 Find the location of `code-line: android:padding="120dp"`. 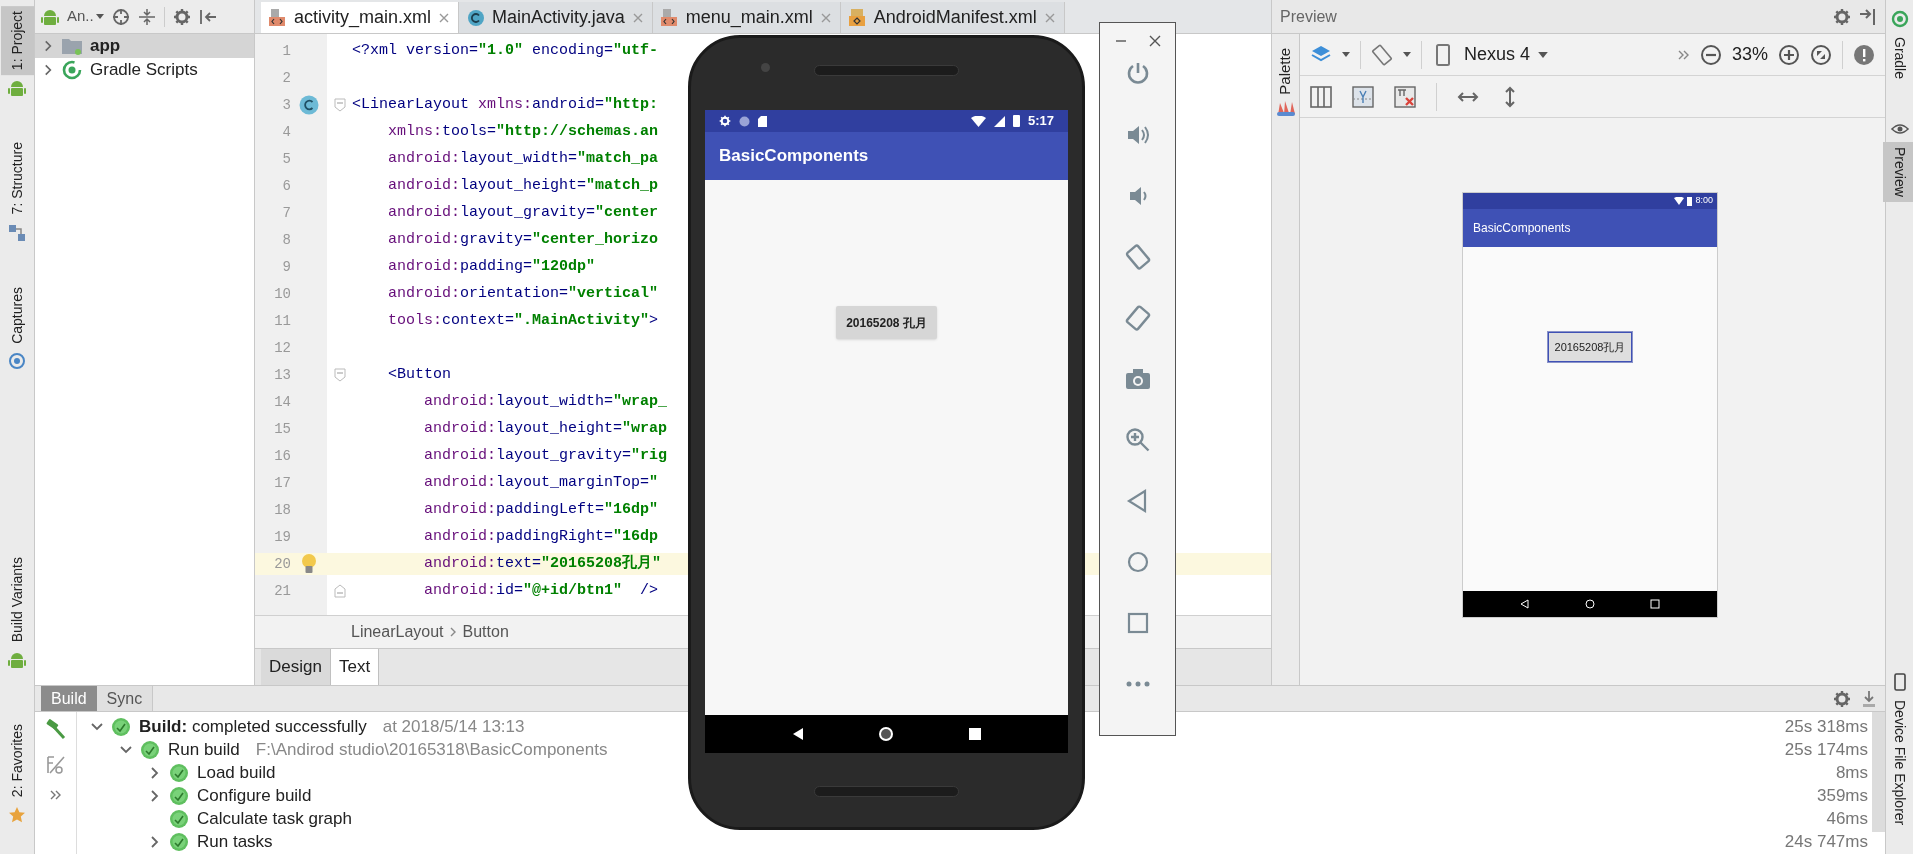

code-line: android:padding="120dp" is located at coordinates (491, 266).